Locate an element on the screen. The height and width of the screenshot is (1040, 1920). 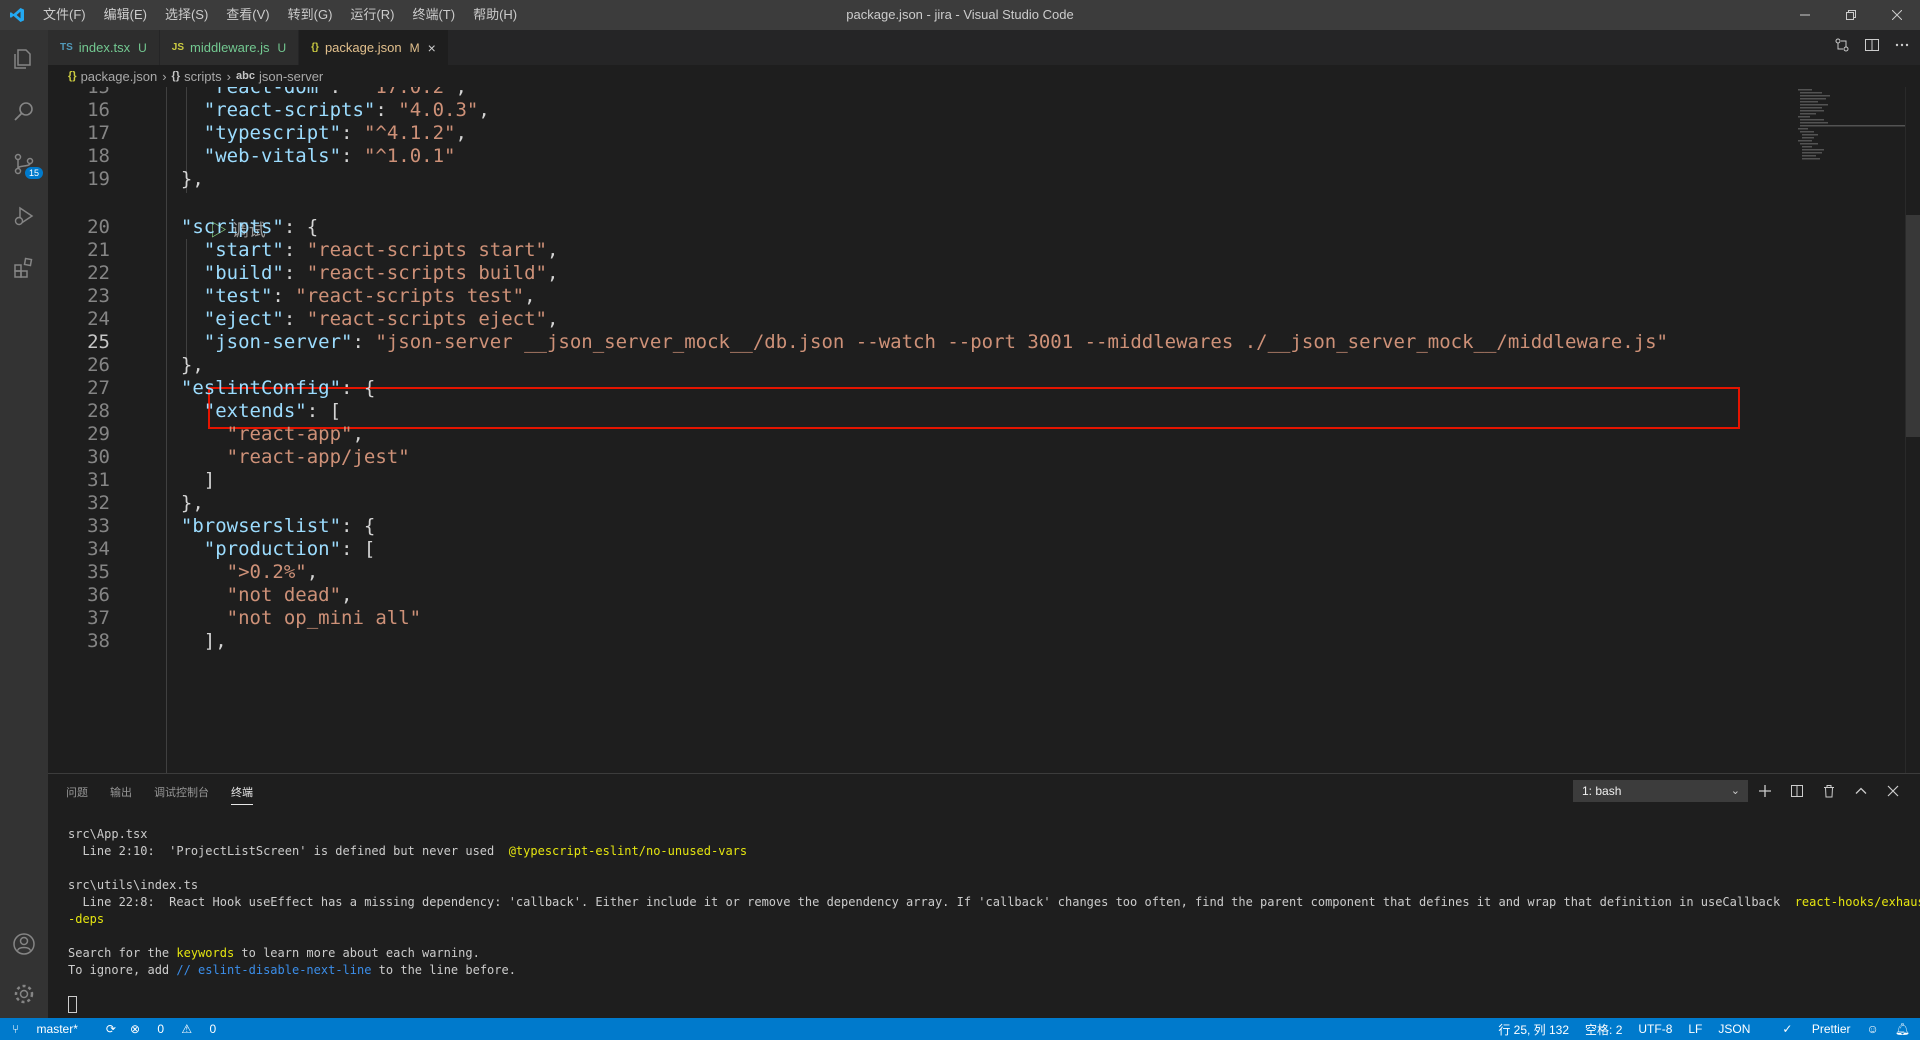
panel-actions is located at coordinates (1822, 791).